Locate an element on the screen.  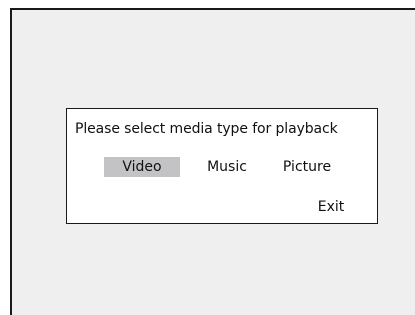
video-option: Video is located at coordinates (142, 167).